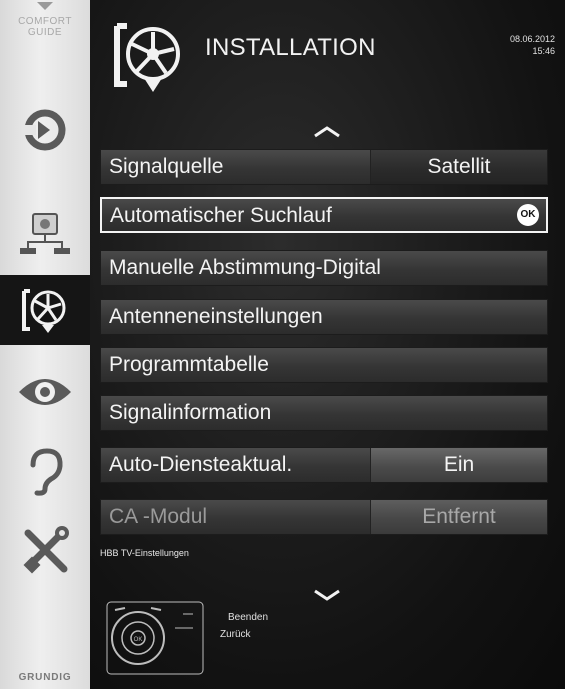  I want to click on source-icon, so click(44, 130).